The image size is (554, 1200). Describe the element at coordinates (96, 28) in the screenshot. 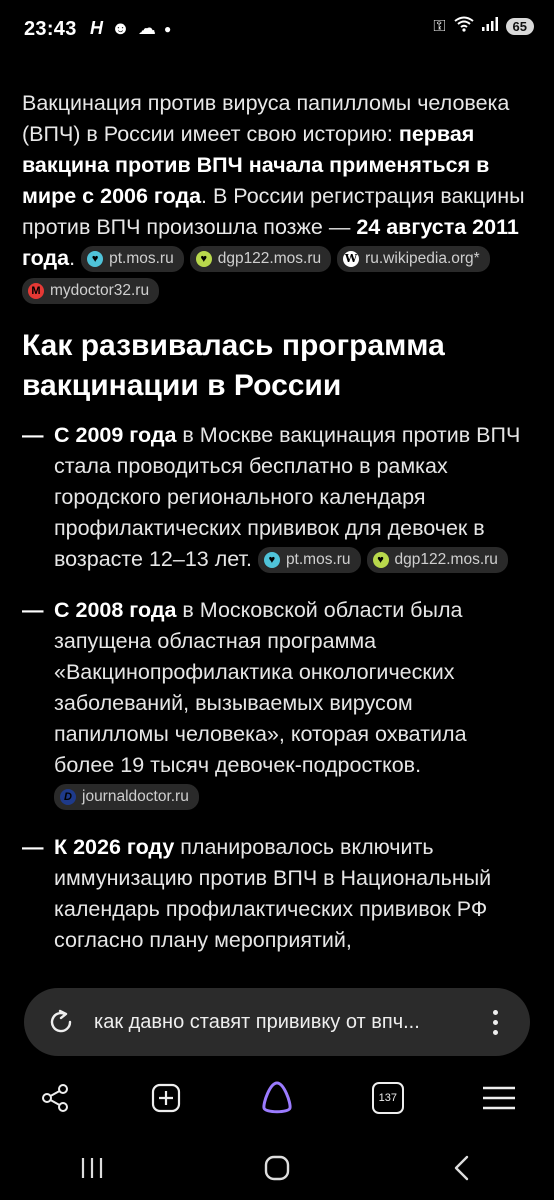

I see `notification-h-icon: H` at that location.